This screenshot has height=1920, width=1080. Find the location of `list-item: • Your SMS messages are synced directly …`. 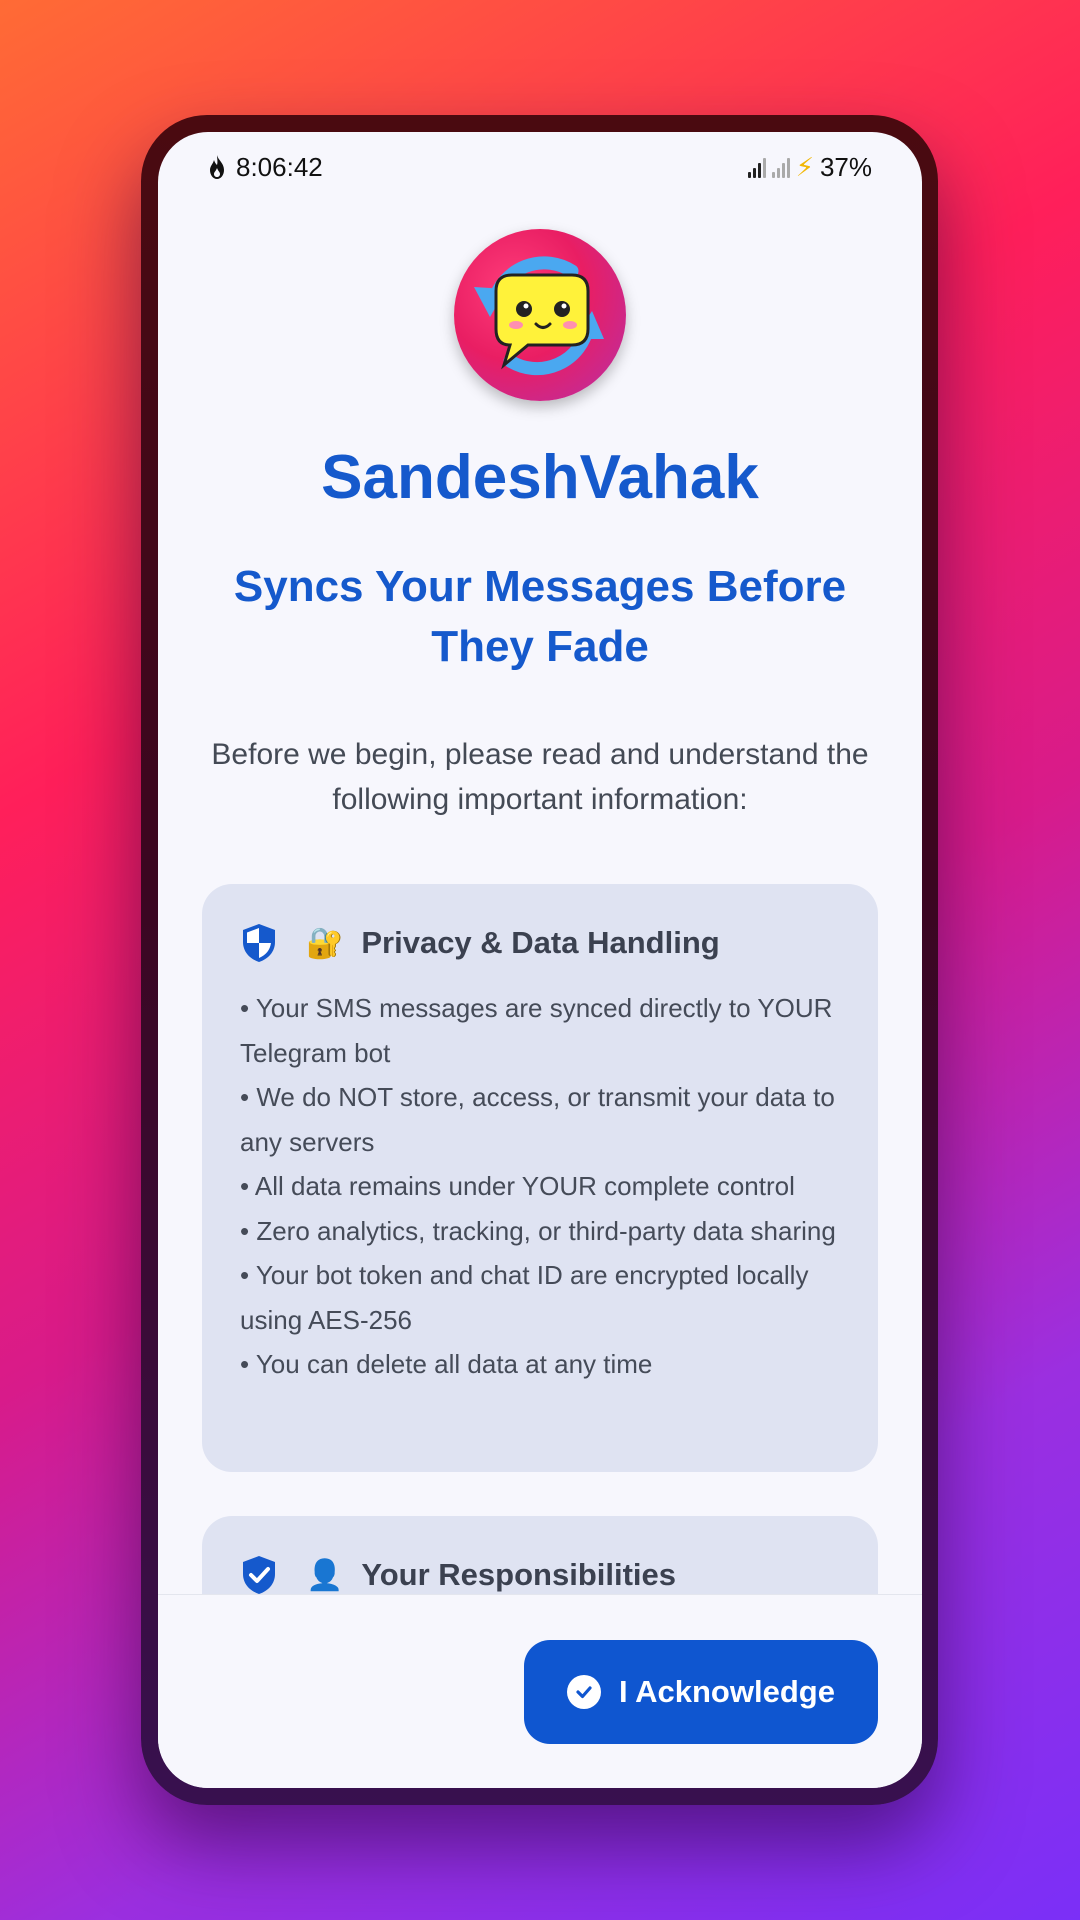

list-item: • Your SMS messages are synced directly … is located at coordinates (536, 1030).